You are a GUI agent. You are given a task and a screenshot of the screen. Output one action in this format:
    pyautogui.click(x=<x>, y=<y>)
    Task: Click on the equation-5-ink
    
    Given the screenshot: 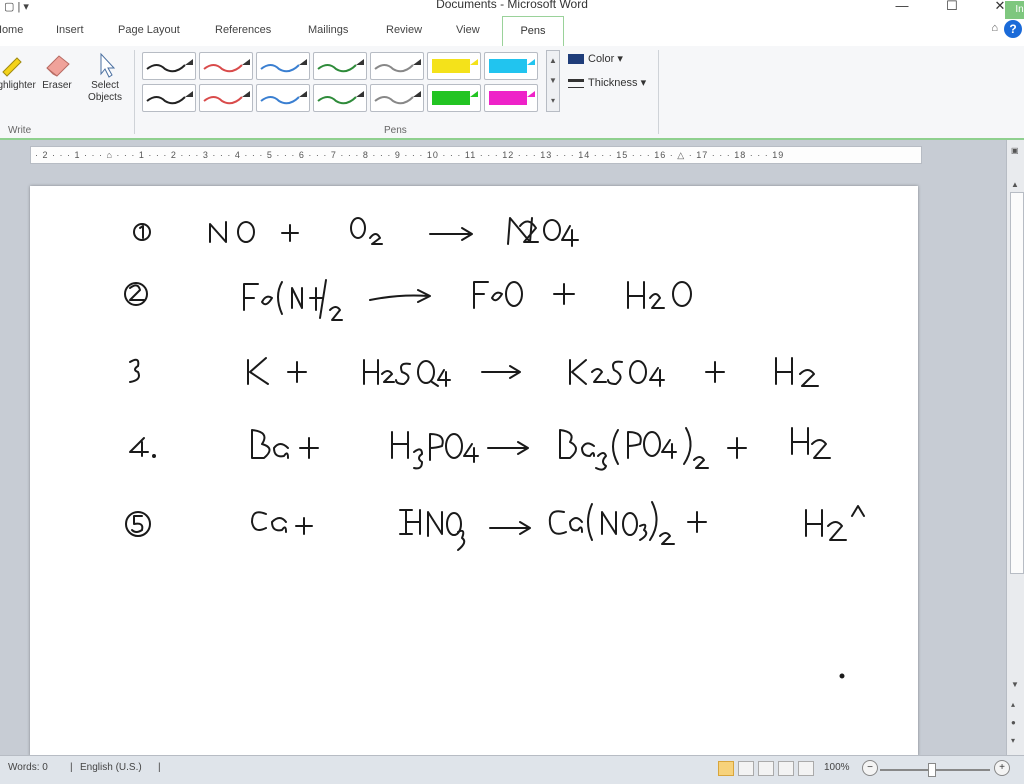 What is the action you would take?
    pyautogui.click(x=495, y=526)
    